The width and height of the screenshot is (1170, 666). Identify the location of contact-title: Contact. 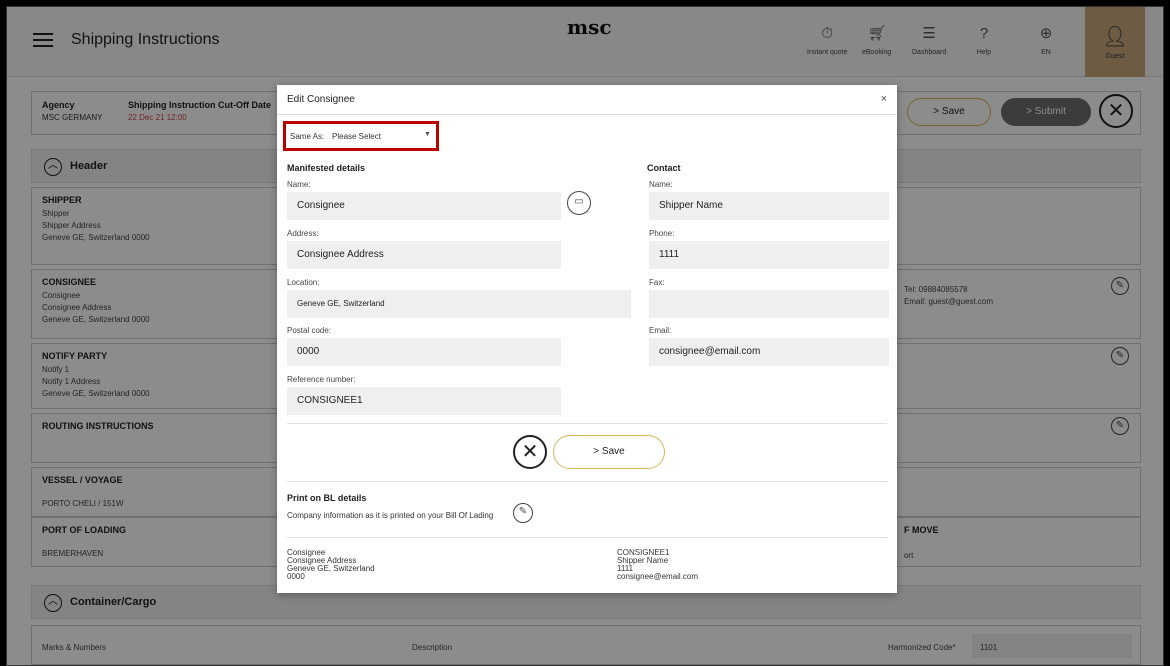
(664, 168).